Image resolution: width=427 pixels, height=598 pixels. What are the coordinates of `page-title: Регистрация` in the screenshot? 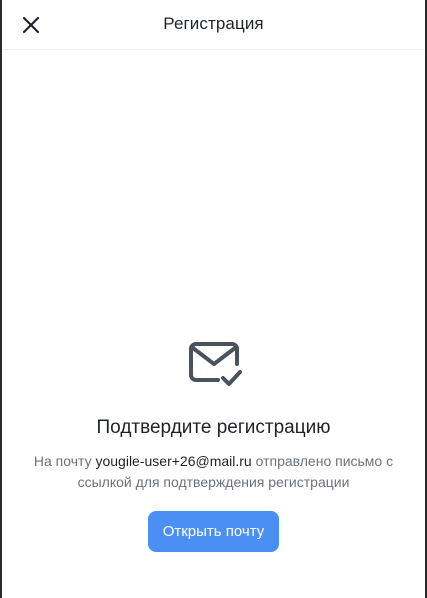 It's located at (213, 23).